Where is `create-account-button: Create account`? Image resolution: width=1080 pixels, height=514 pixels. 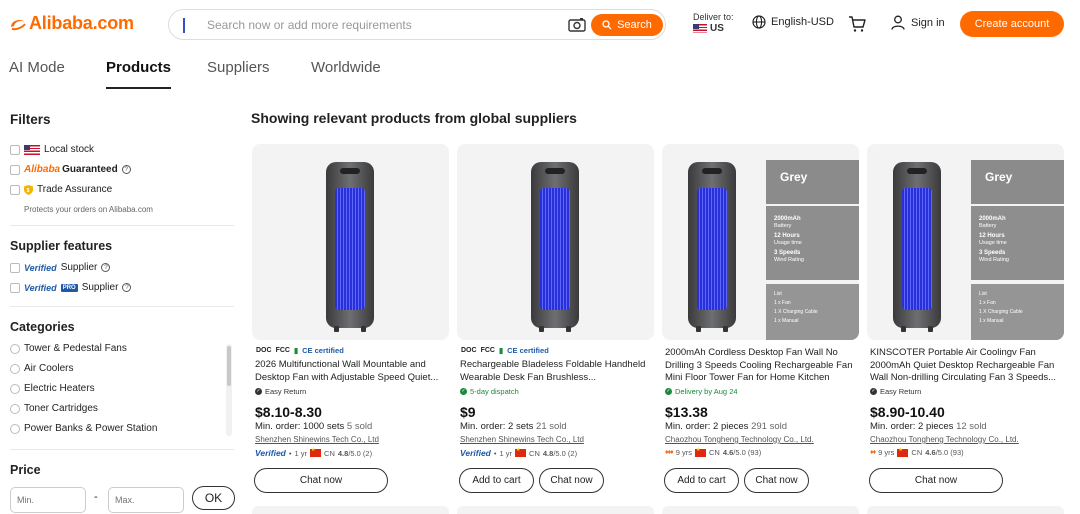
create-account-button: Create account is located at coordinates (1012, 24).